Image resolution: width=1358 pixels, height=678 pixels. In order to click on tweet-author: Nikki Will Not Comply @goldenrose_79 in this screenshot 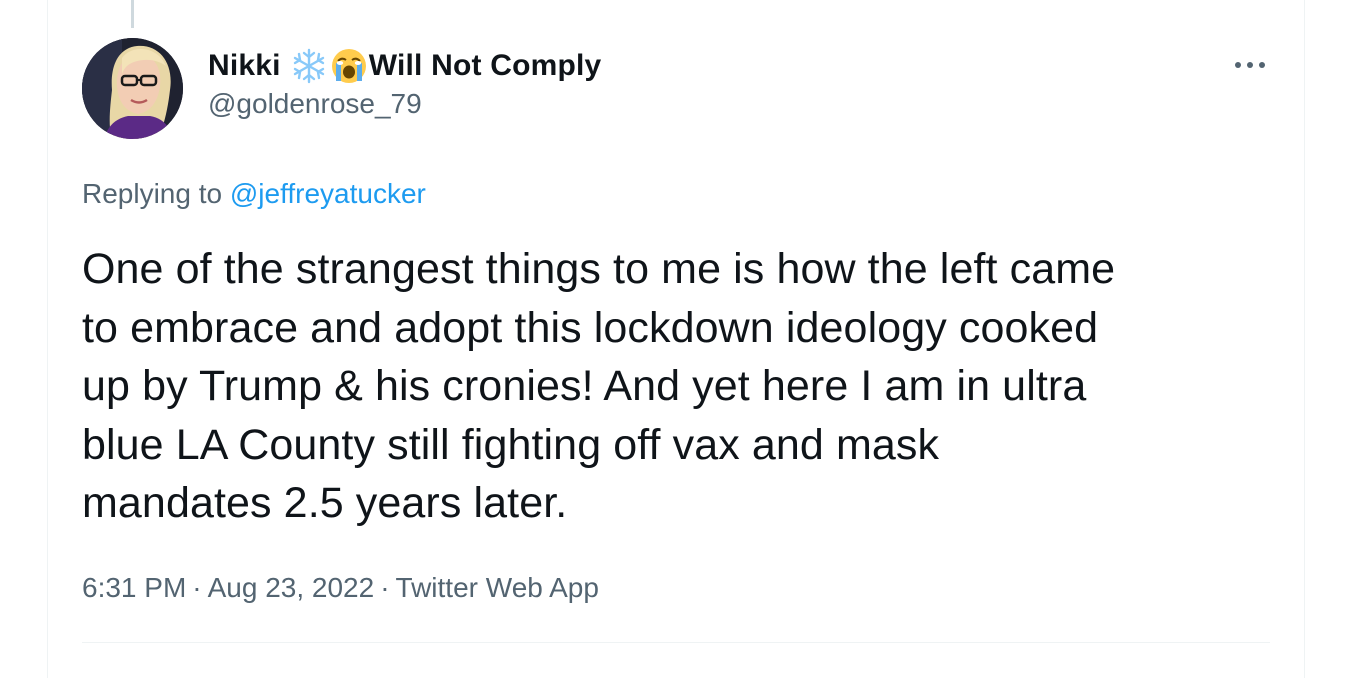, I will do `click(404, 86)`.